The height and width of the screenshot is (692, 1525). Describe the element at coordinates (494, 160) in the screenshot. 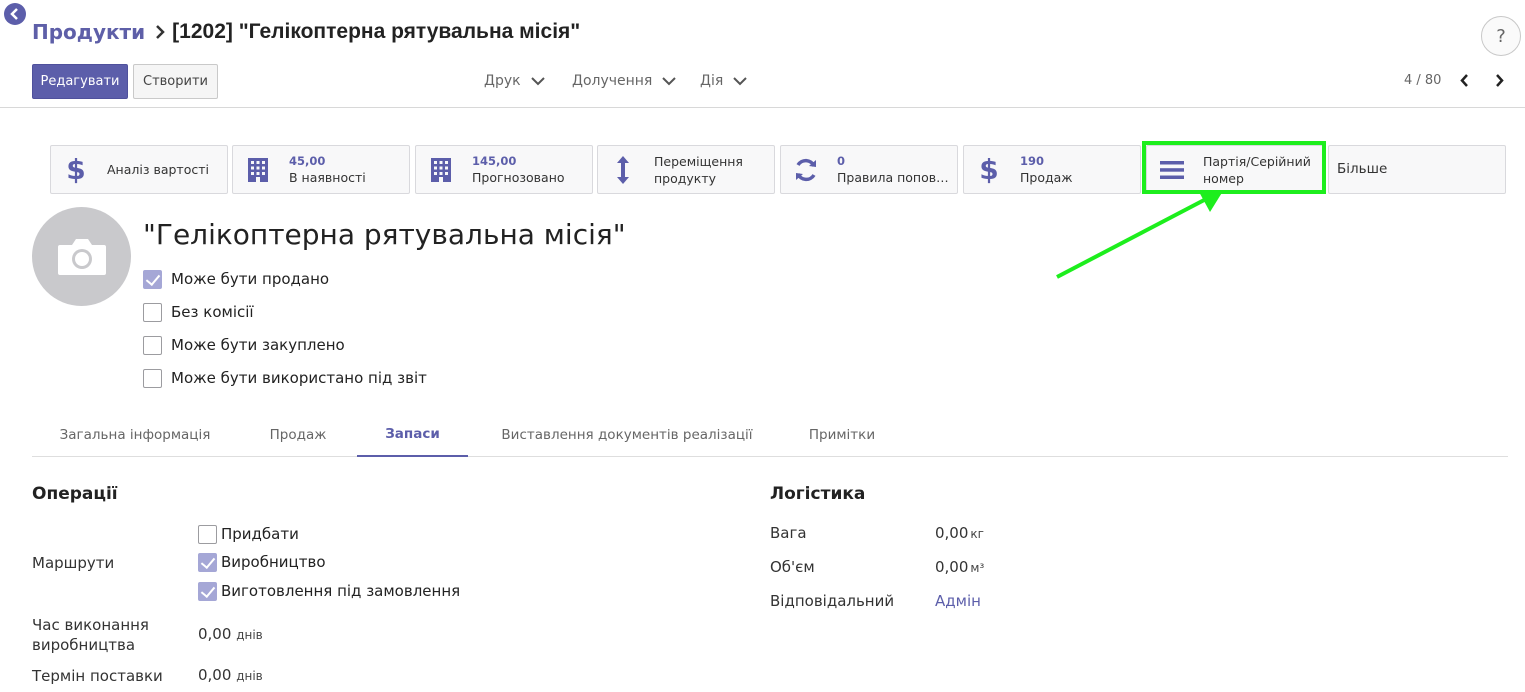

I see `forecasted-value: 145,00` at that location.